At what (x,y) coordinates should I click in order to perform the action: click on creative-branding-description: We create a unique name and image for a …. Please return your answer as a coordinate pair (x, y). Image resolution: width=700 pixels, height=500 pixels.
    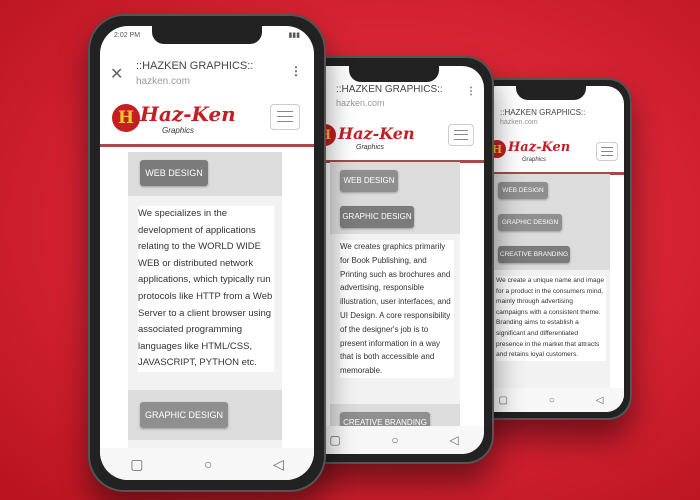
    Looking at the image, I should click on (551, 318).